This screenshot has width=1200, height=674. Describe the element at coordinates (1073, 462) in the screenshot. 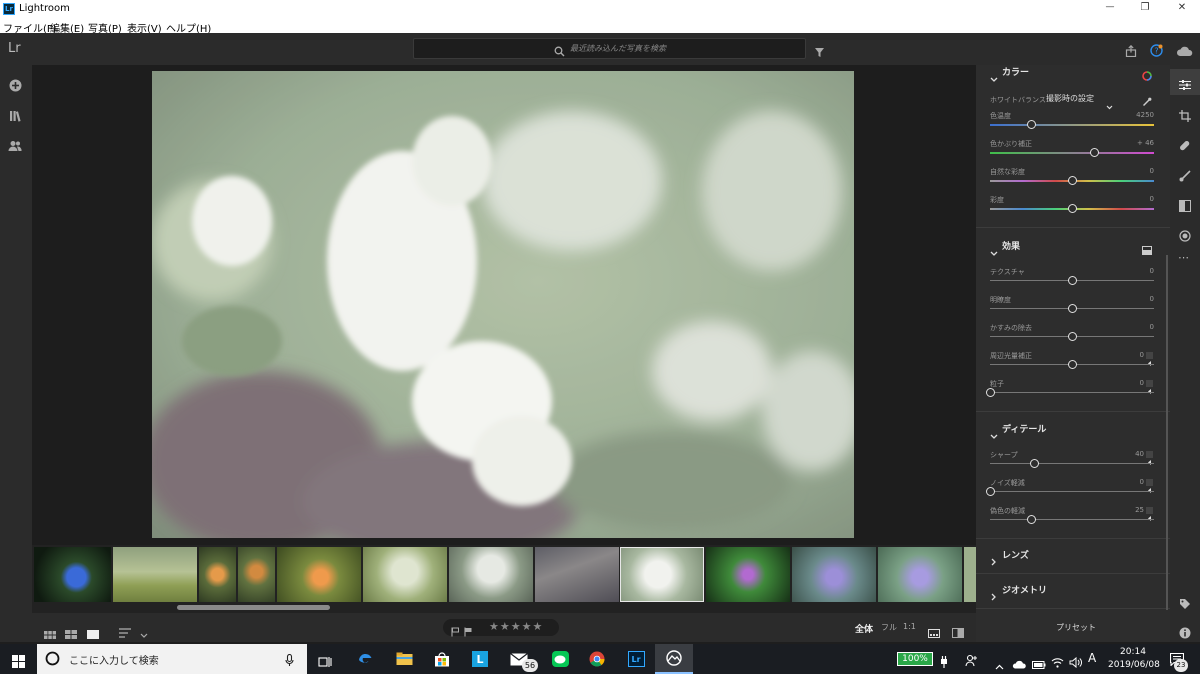

I see `slider-sharpen: シャープ 40` at that location.